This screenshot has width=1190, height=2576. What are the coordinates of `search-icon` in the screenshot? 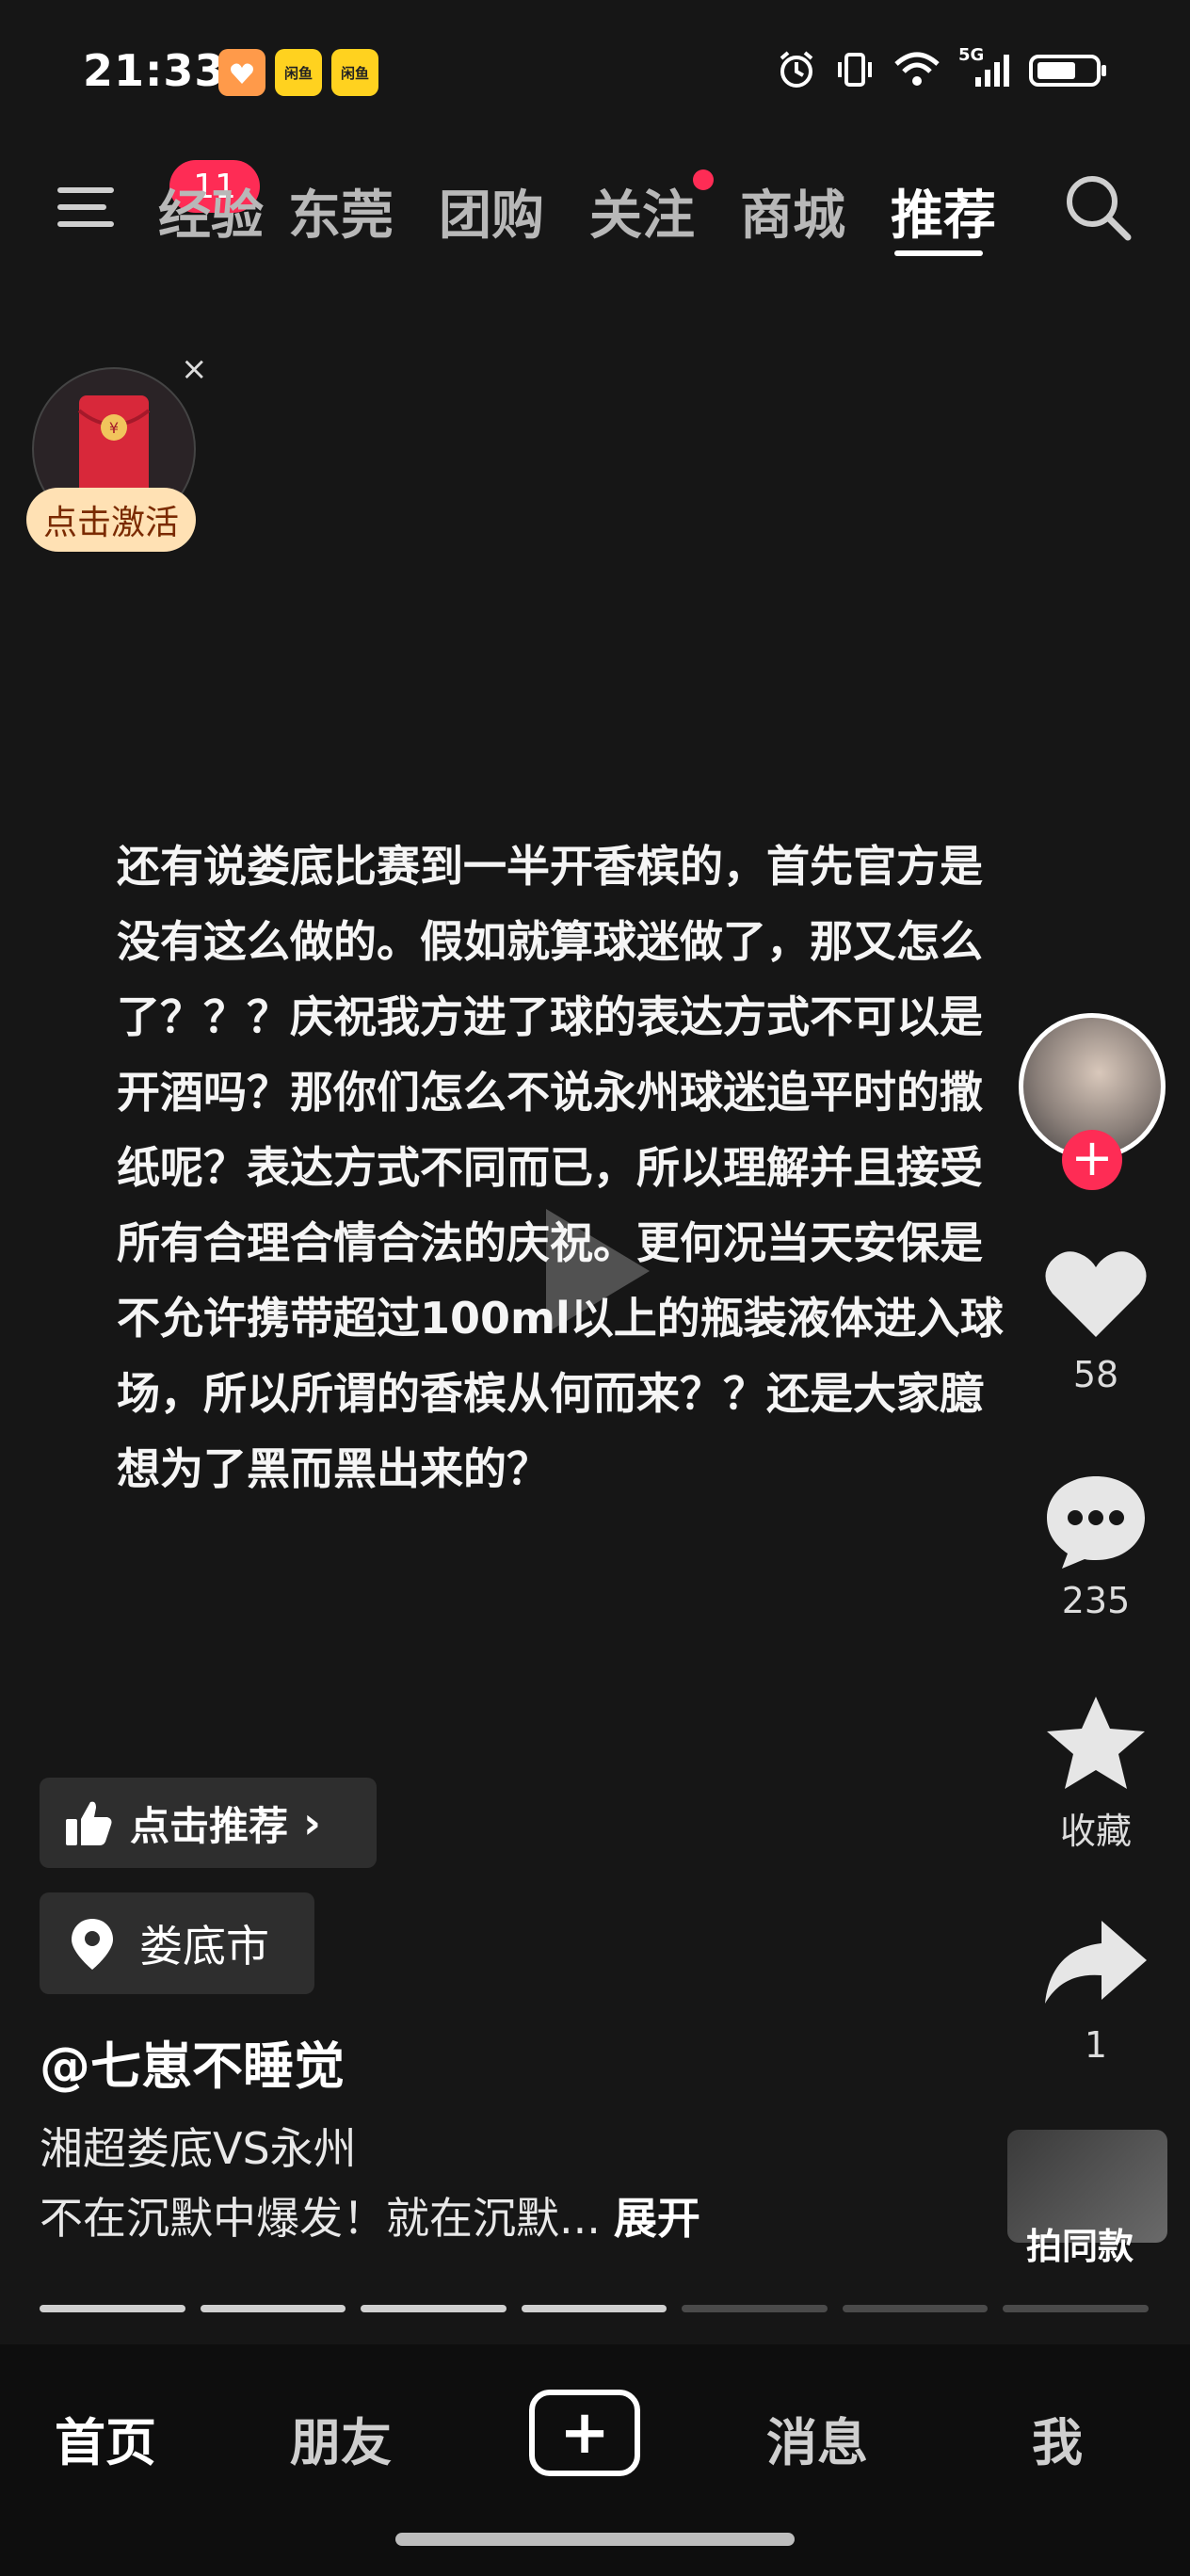 It's located at (1099, 208).